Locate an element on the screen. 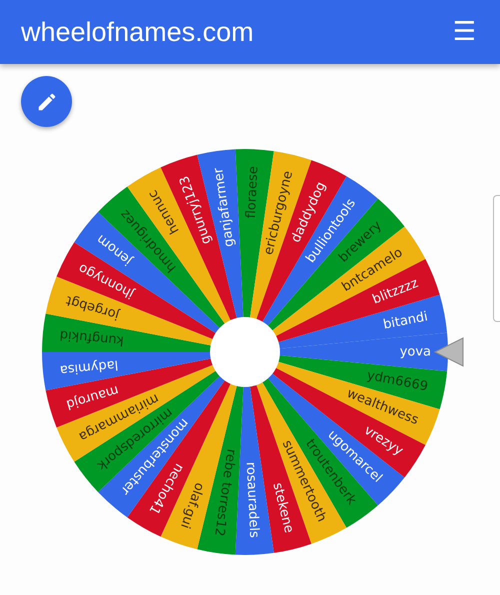 This screenshot has height=595, width=500. site-title: wheelofnames.com is located at coordinates (137, 32).